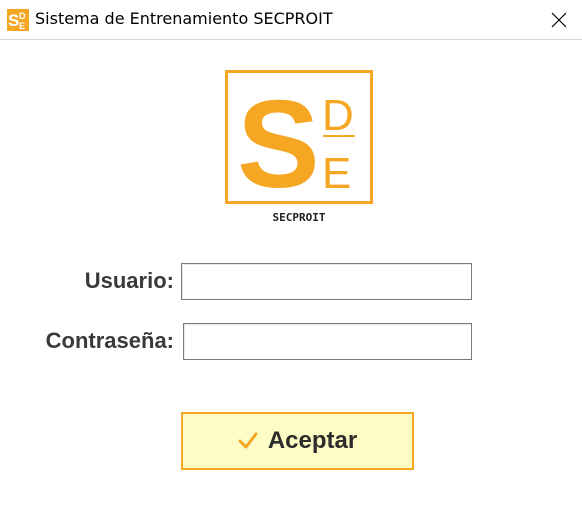  Describe the element at coordinates (326, 281) in the screenshot. I see `user-input` at that location.